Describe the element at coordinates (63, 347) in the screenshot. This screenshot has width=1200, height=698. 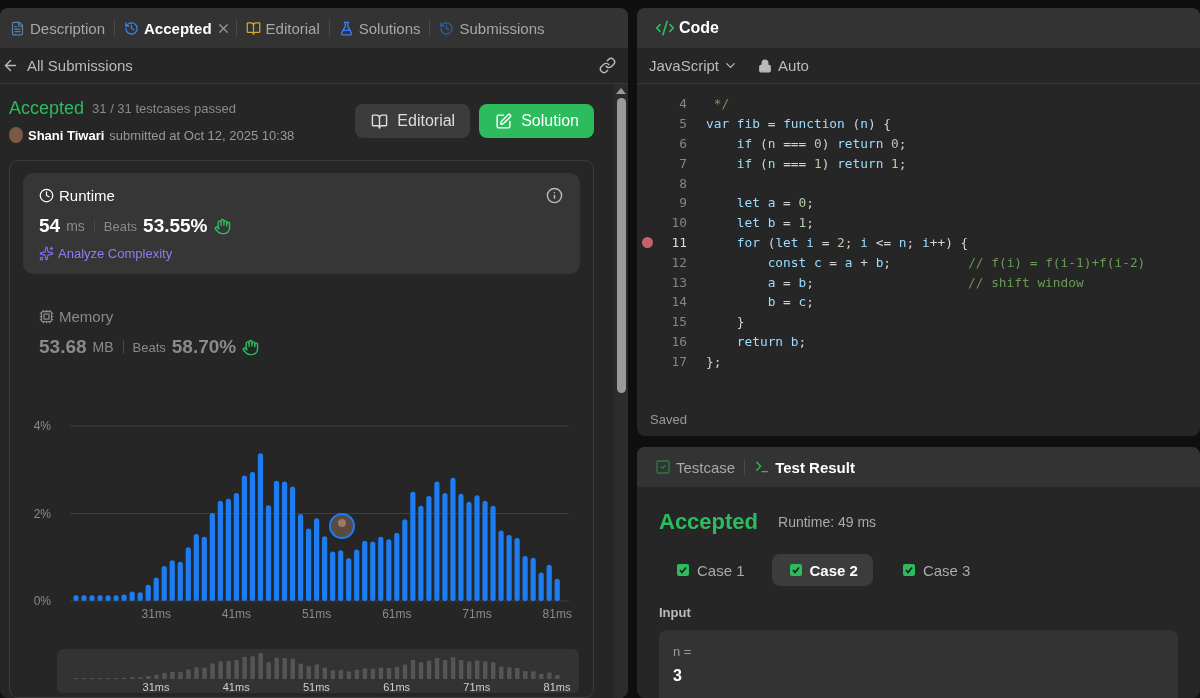
I see `metric-value: 53.68` at that location.